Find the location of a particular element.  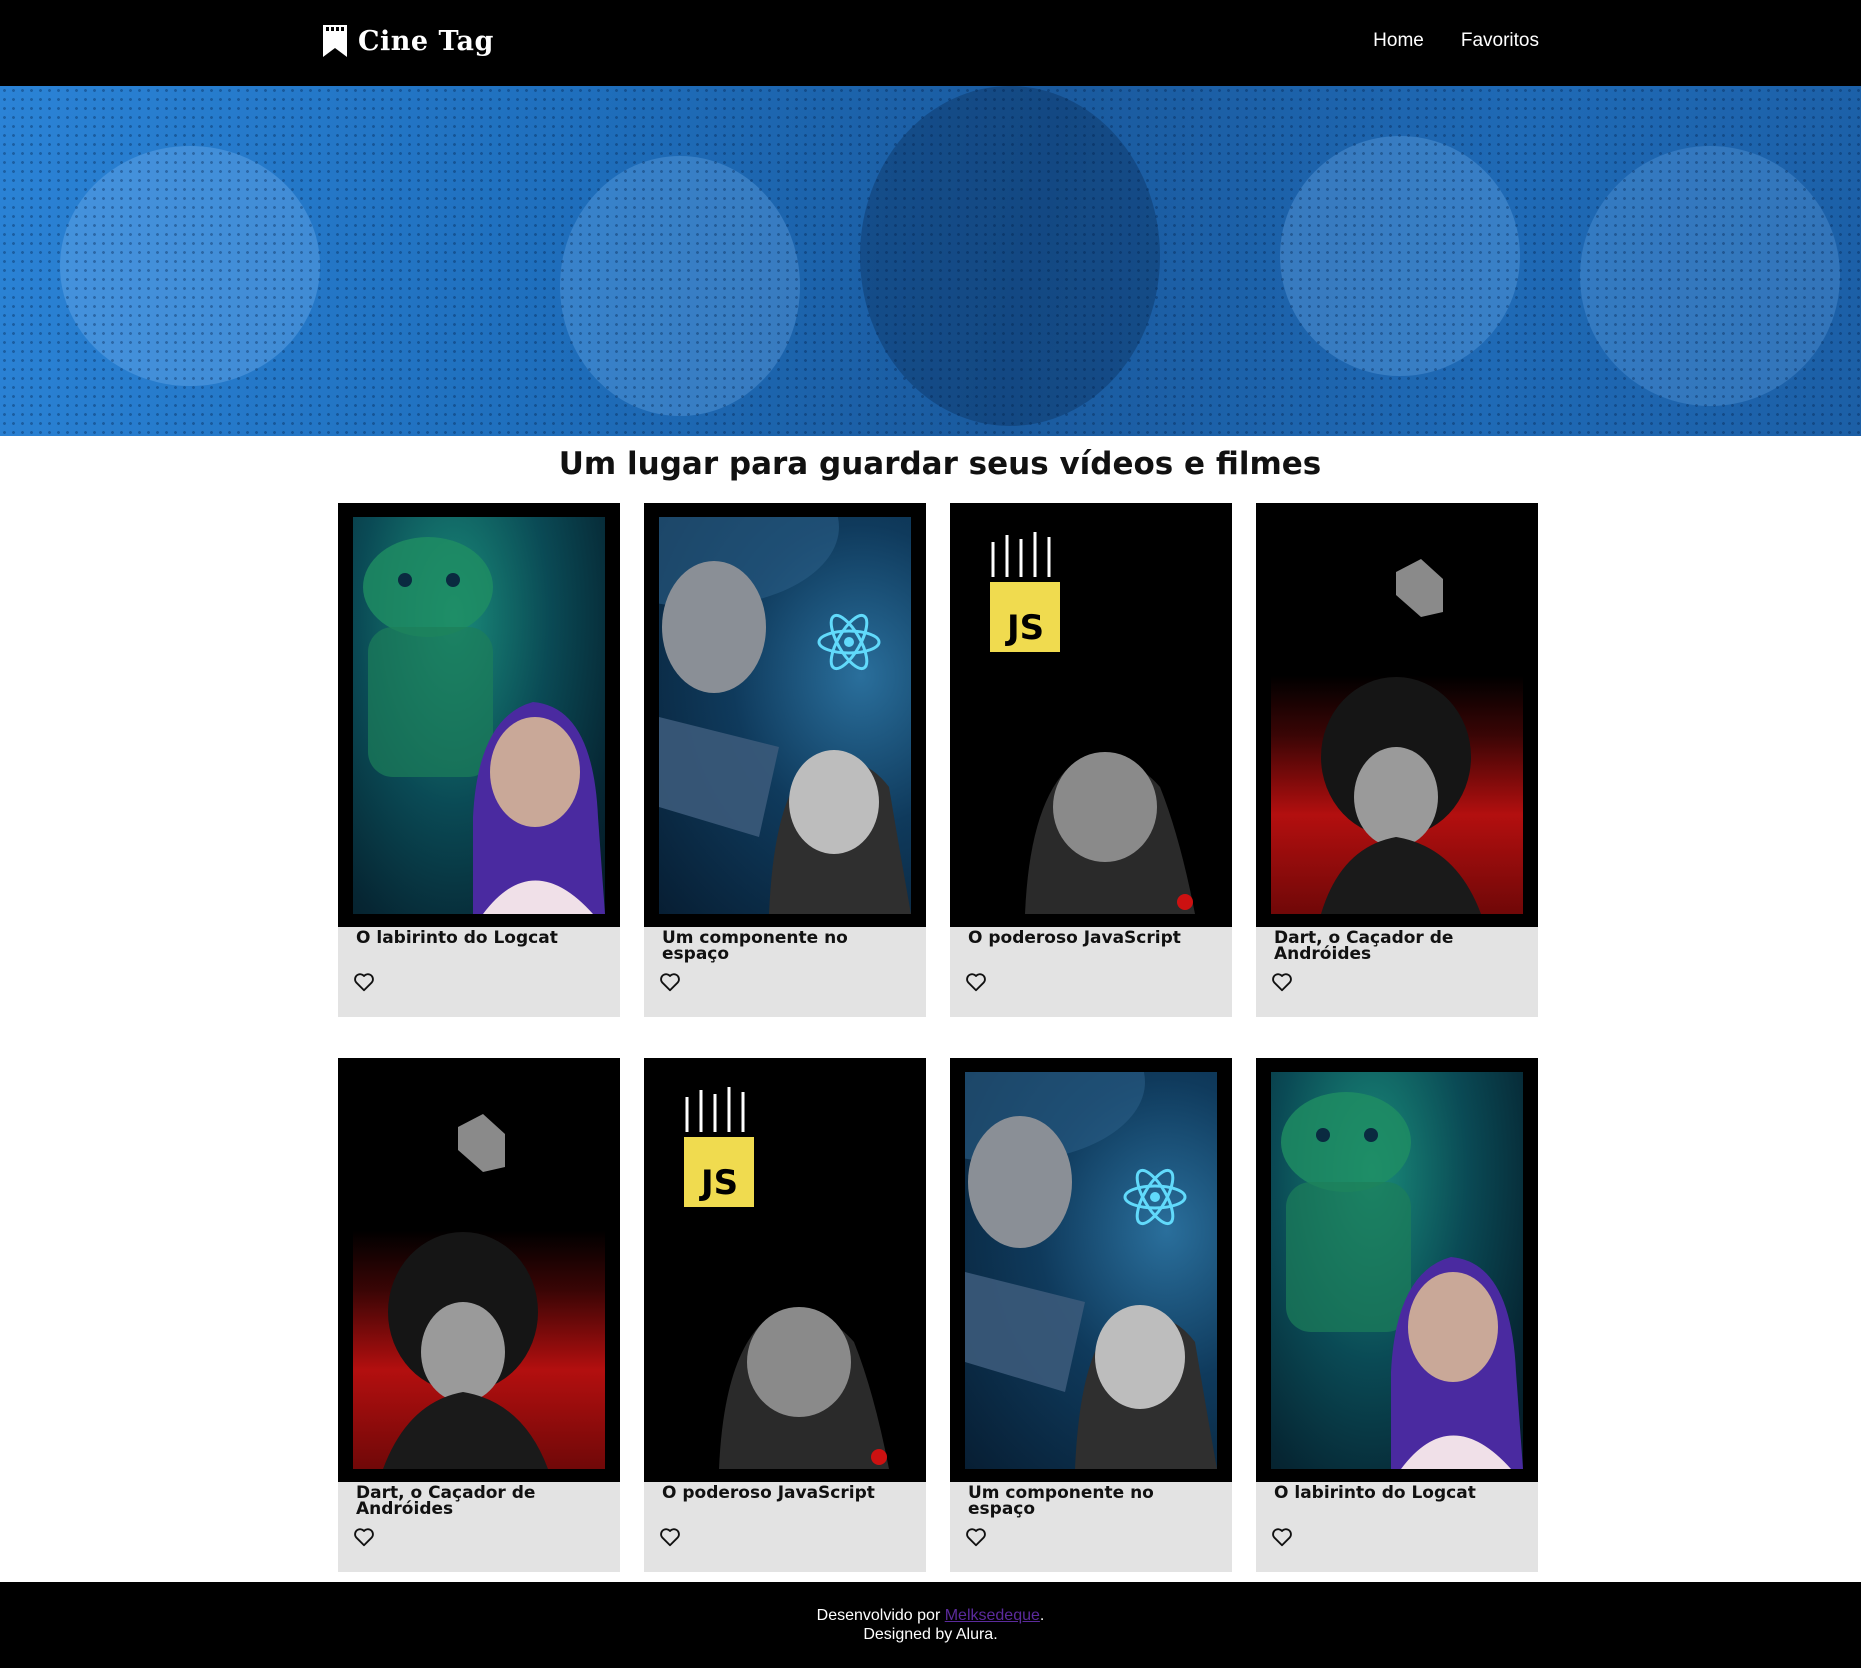

main-nav: Home Favoritos is located at coordinates (1456, 41).